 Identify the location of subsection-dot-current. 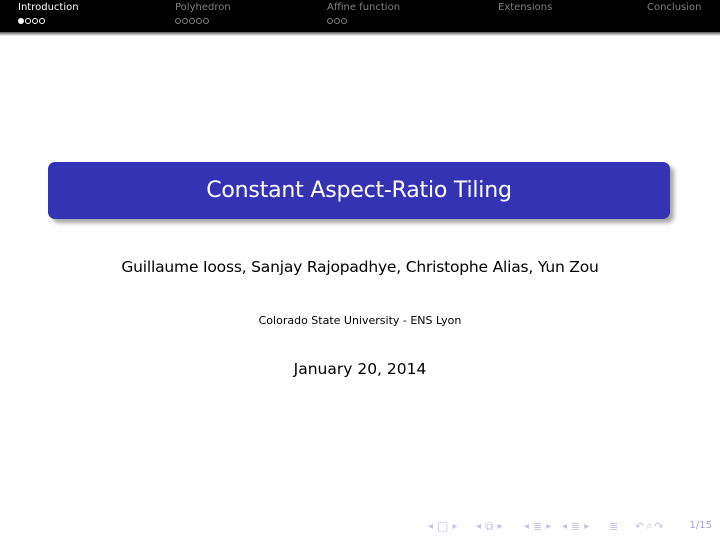
(21, 21).